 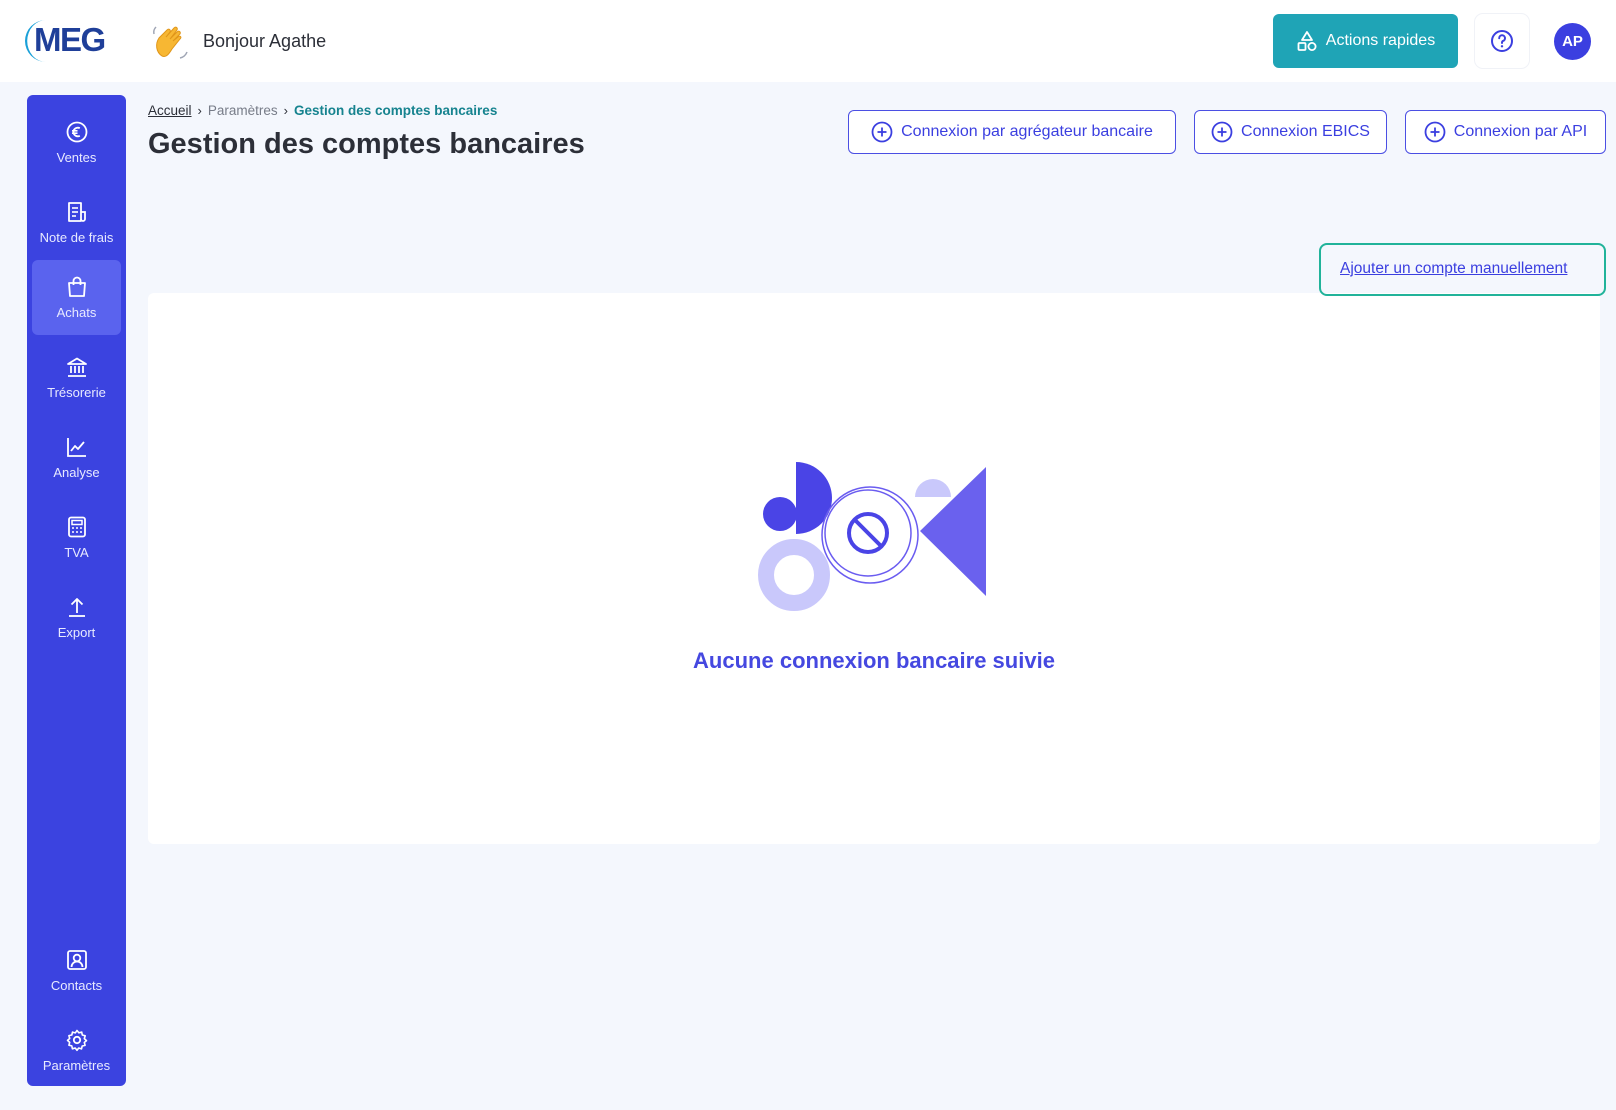 I want to click on sidebar-item-label: TVA, so click(x=76, y=552).